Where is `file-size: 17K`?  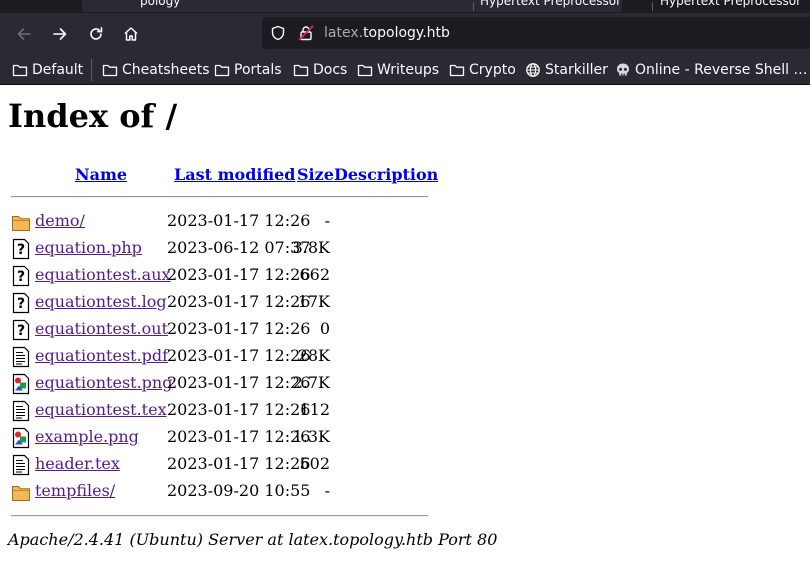
file-size: 17K is located at coordinates (313, 301).